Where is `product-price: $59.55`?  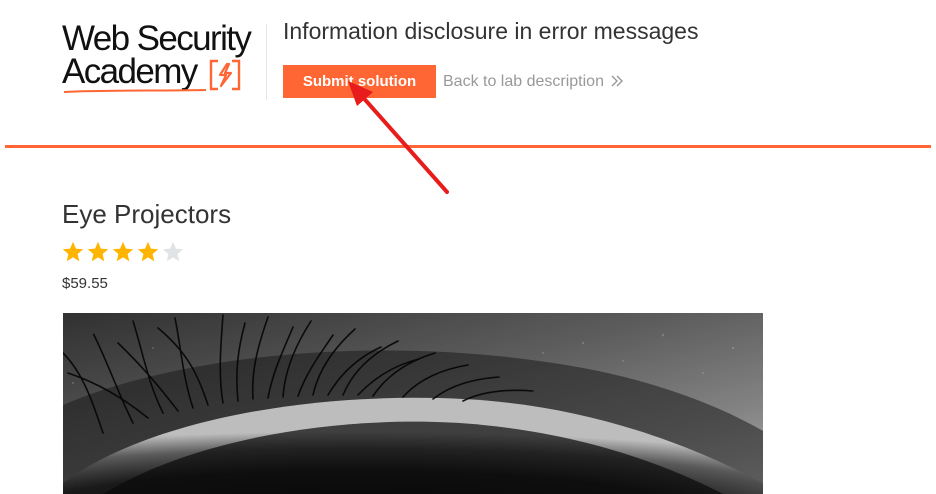
product-price: $59.55 is located at coordinates (85, 283).